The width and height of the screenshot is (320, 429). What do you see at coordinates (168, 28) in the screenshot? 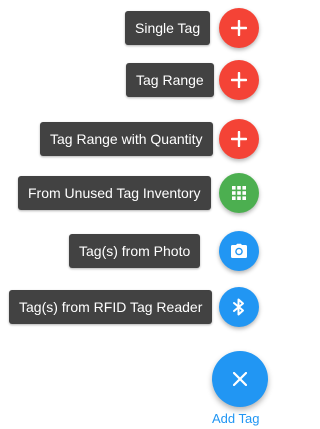
I see `single-tag-label: Single Tag` at bounding box center [168, 28].